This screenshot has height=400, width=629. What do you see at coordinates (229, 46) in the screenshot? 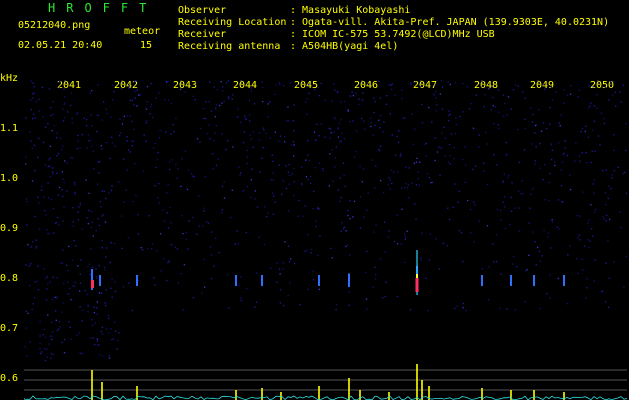
I see `antenna-label: Receiving antenna` at bounding box center [229, 46].